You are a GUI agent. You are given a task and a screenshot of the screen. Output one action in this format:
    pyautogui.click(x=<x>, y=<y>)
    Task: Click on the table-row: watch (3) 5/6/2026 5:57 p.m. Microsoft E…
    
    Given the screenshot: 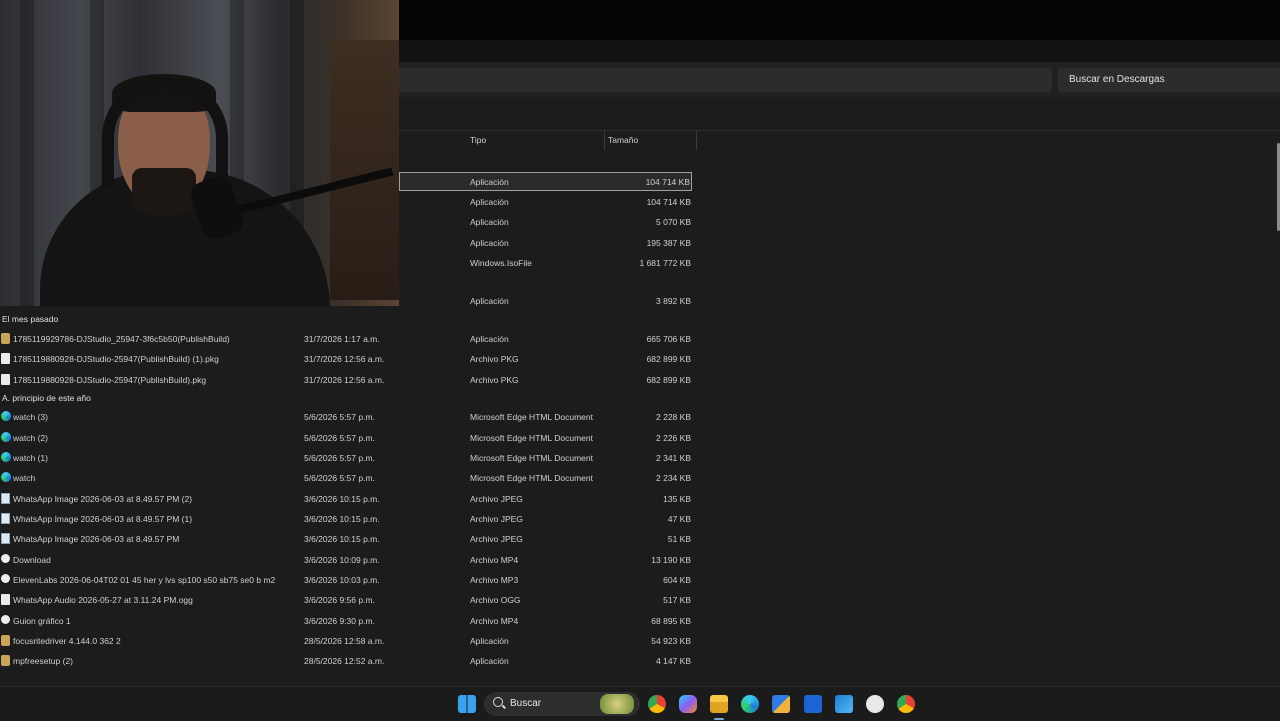 What is the action you would take?
    pyautogui.click(x=350, y=417)
    